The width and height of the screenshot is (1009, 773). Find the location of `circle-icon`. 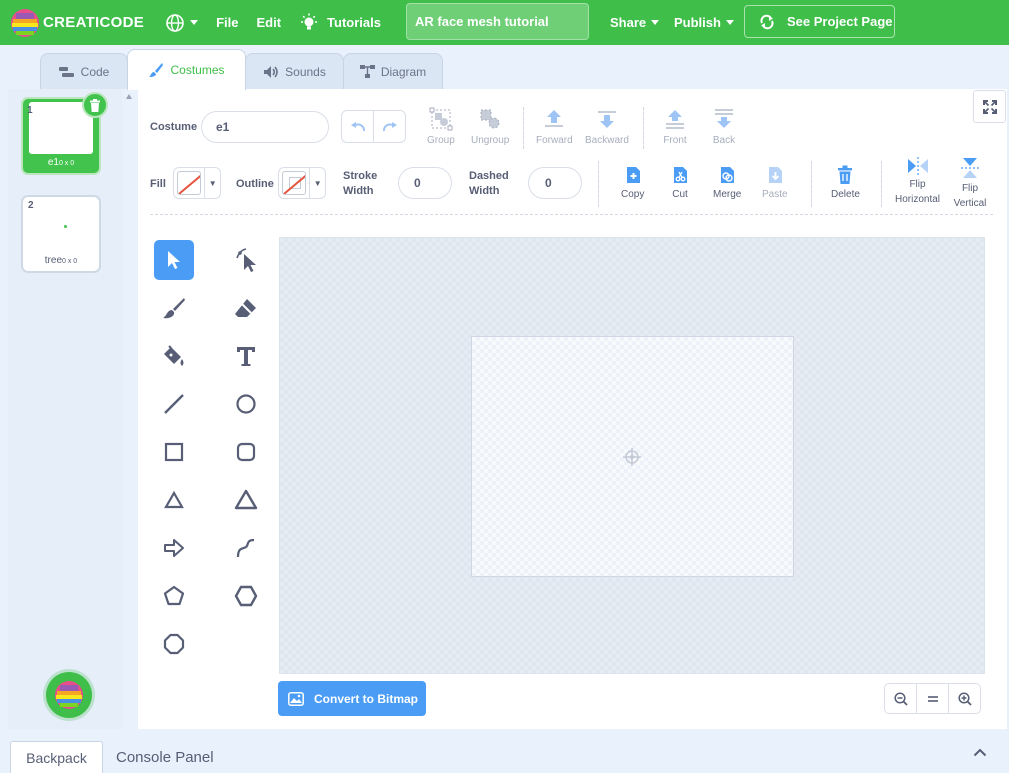

circle-icon is located at coordinates (246, 404).